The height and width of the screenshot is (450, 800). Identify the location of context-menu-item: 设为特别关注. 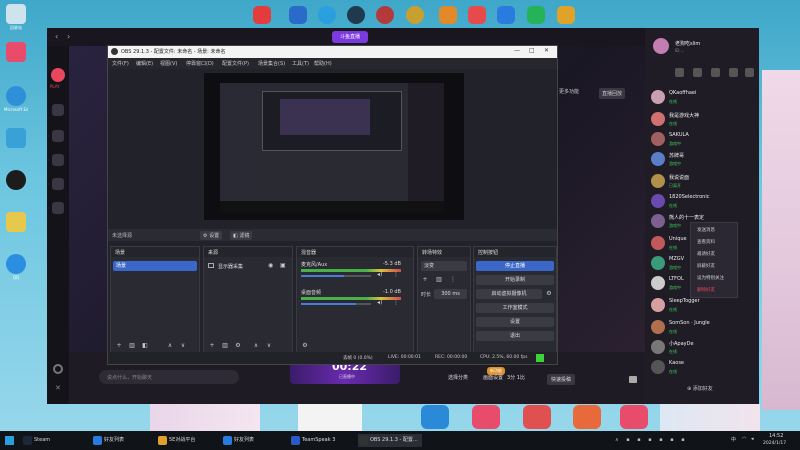
(710, 278).